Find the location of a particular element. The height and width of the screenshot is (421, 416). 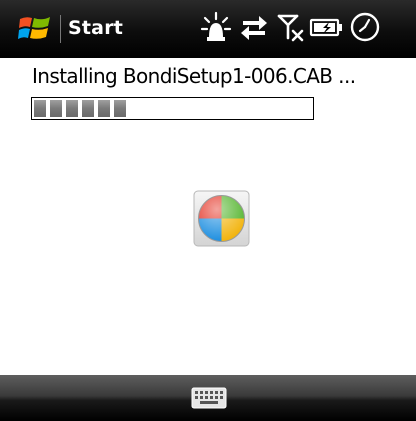

progress-fill is located at coordinates (172, 108).